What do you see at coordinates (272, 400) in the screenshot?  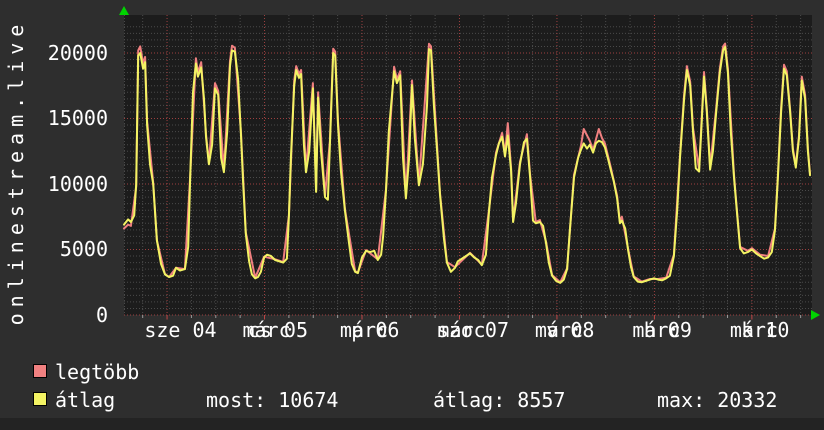 I see `stat-most: most: 10674` at bounding box center [272, 400].